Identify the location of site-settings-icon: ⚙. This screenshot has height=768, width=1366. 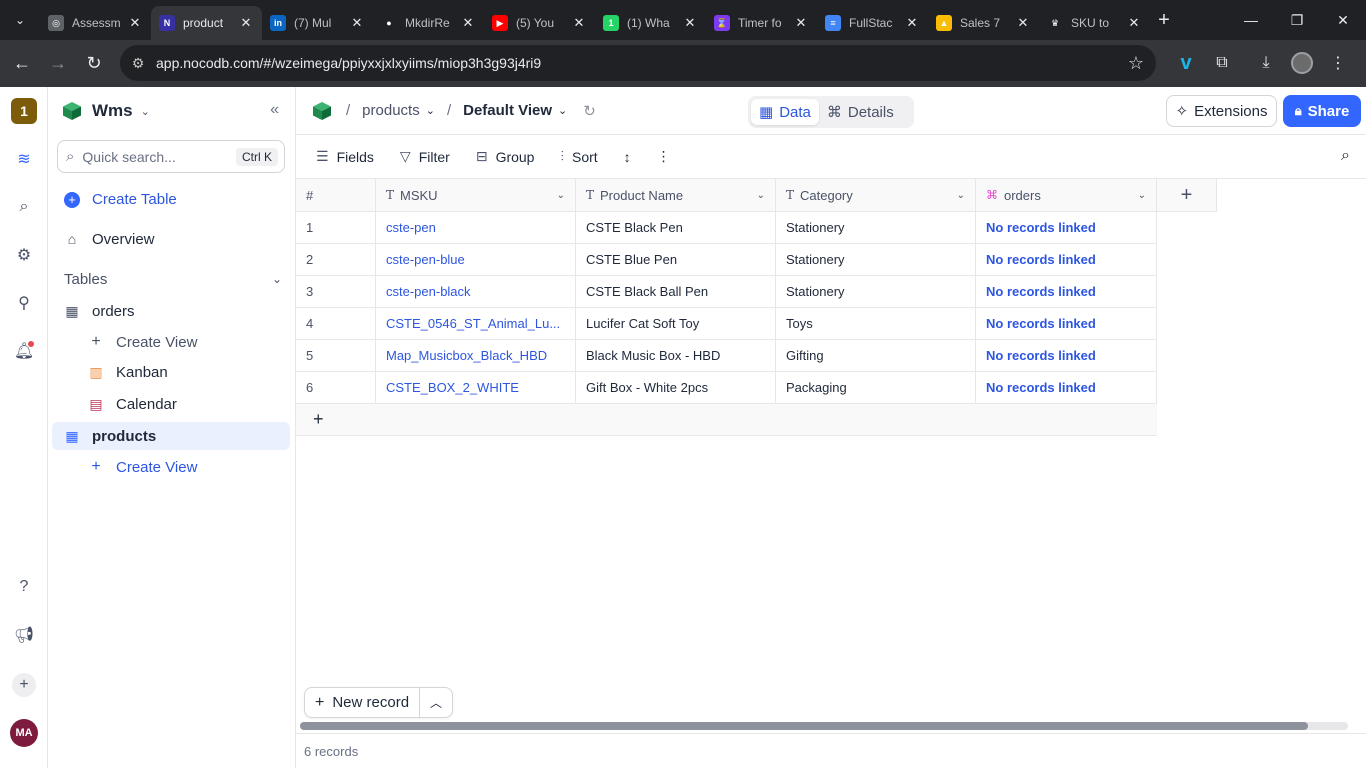
(138, 63).